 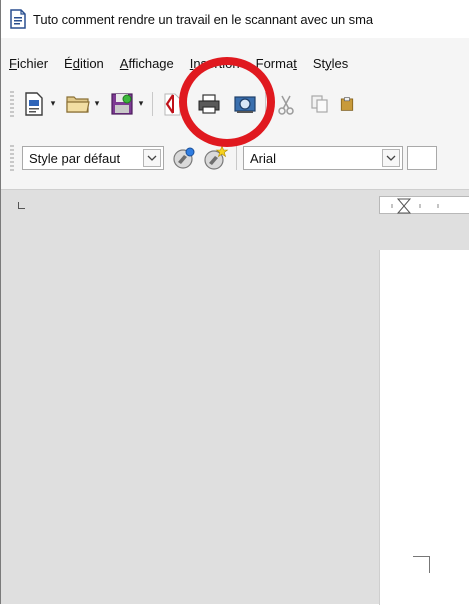 What do you see at coordinates (147, 63) in the screenshot?
I see `menu-affichage: Affichage` at bounding box center [147, 63].